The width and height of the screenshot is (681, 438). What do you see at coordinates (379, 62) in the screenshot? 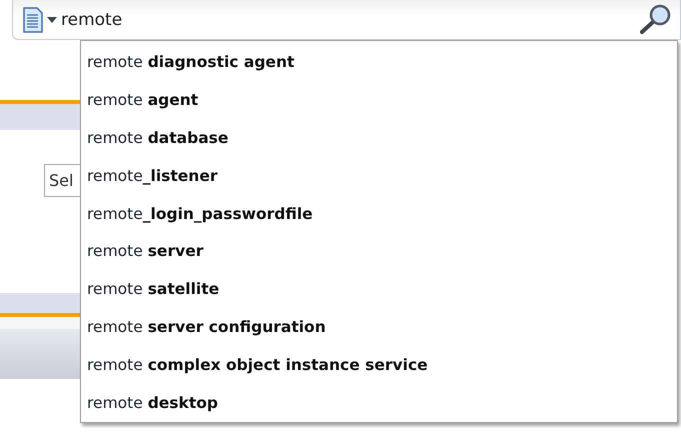
I see `suggestion-item: remote diagnostic agent` at bounding box center [379, 62].